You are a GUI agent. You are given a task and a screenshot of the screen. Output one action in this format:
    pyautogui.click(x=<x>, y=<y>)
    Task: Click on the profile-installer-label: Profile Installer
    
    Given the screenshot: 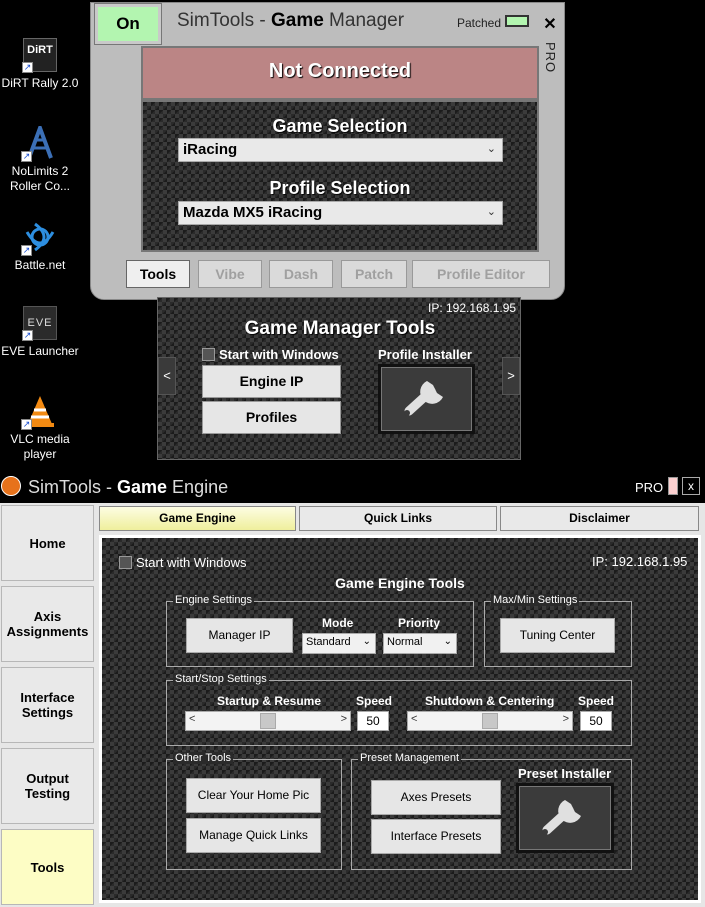 What is the action you would take?
    pyautogui.click(x=425, y=354)
    